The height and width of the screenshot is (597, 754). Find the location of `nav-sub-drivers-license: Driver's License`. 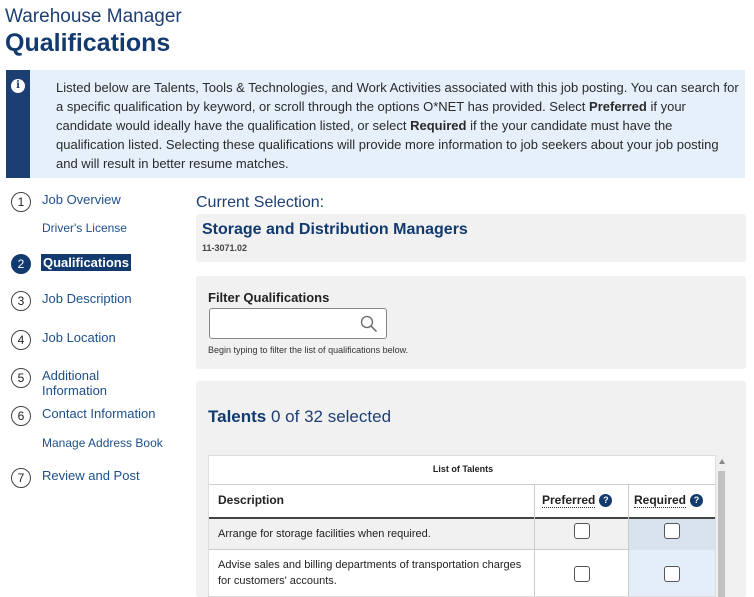

nav-sub-drivers-license: Driver's License is located at coordinates (84, 228).